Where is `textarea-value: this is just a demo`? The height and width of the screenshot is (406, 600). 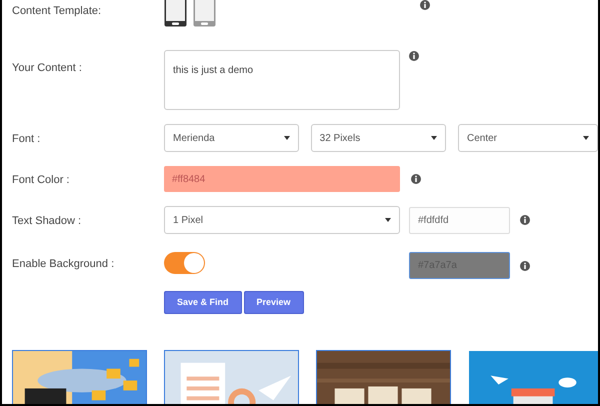
textarea-value: this is just a demo is located at coordinates (213, 70).